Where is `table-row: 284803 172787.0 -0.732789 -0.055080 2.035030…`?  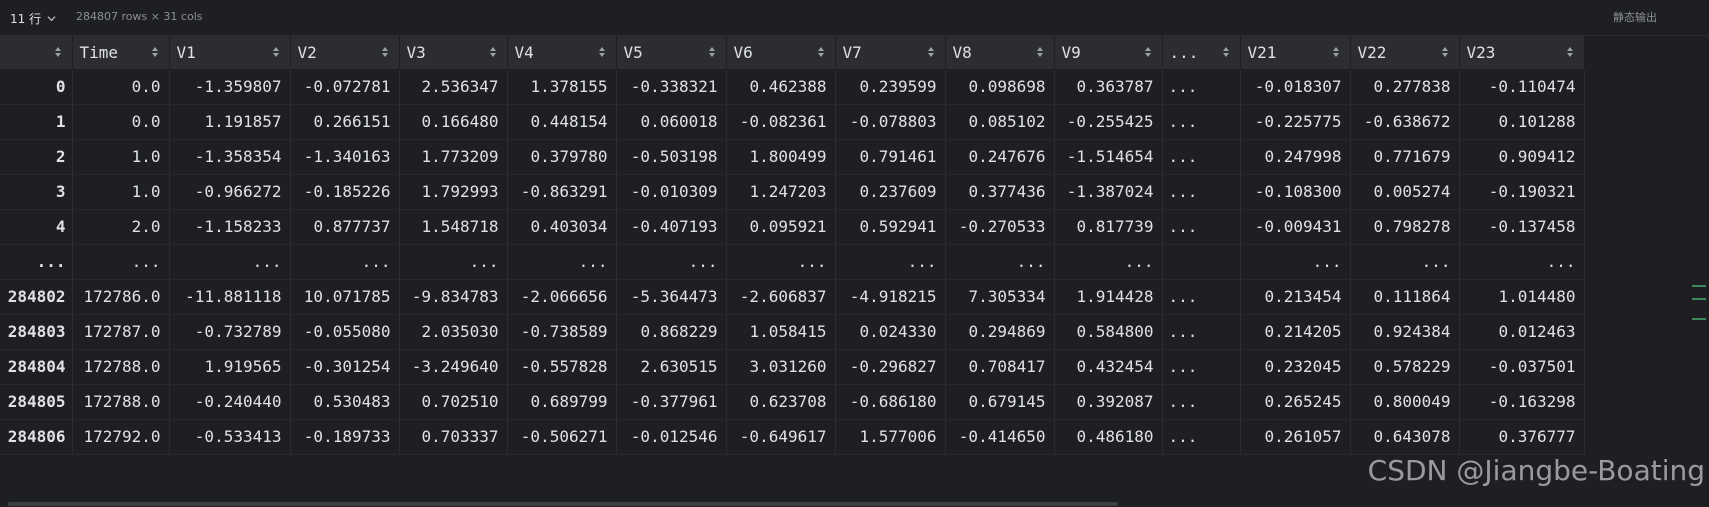
table-row: 284803 172787.0 -0.732789 -0.055080 2.035030… is located at coordinates (792, 332).